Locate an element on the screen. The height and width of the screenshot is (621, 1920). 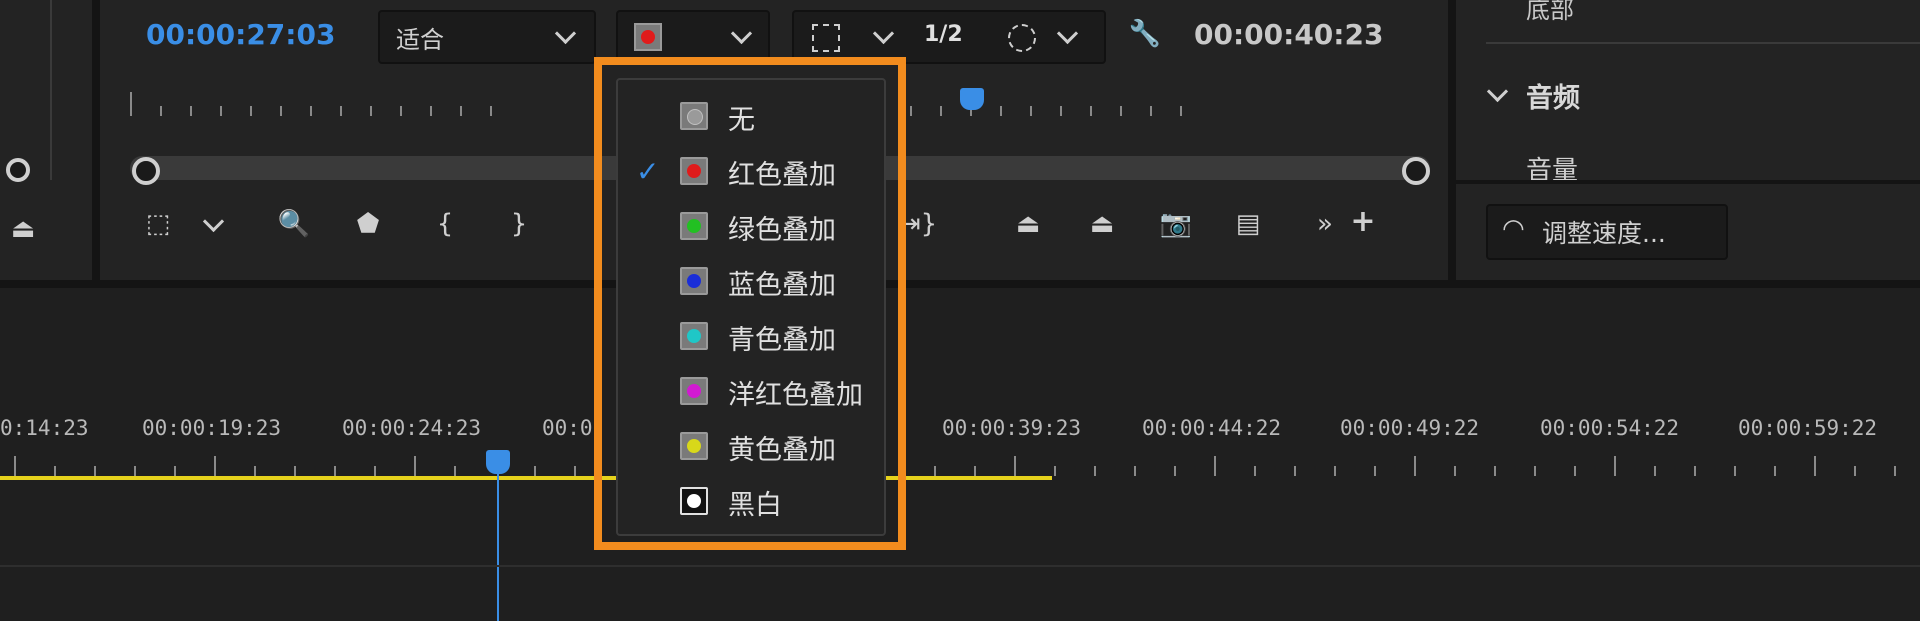
ruler-label: 00:00:54:22 is located at coordinates (1610, 428).